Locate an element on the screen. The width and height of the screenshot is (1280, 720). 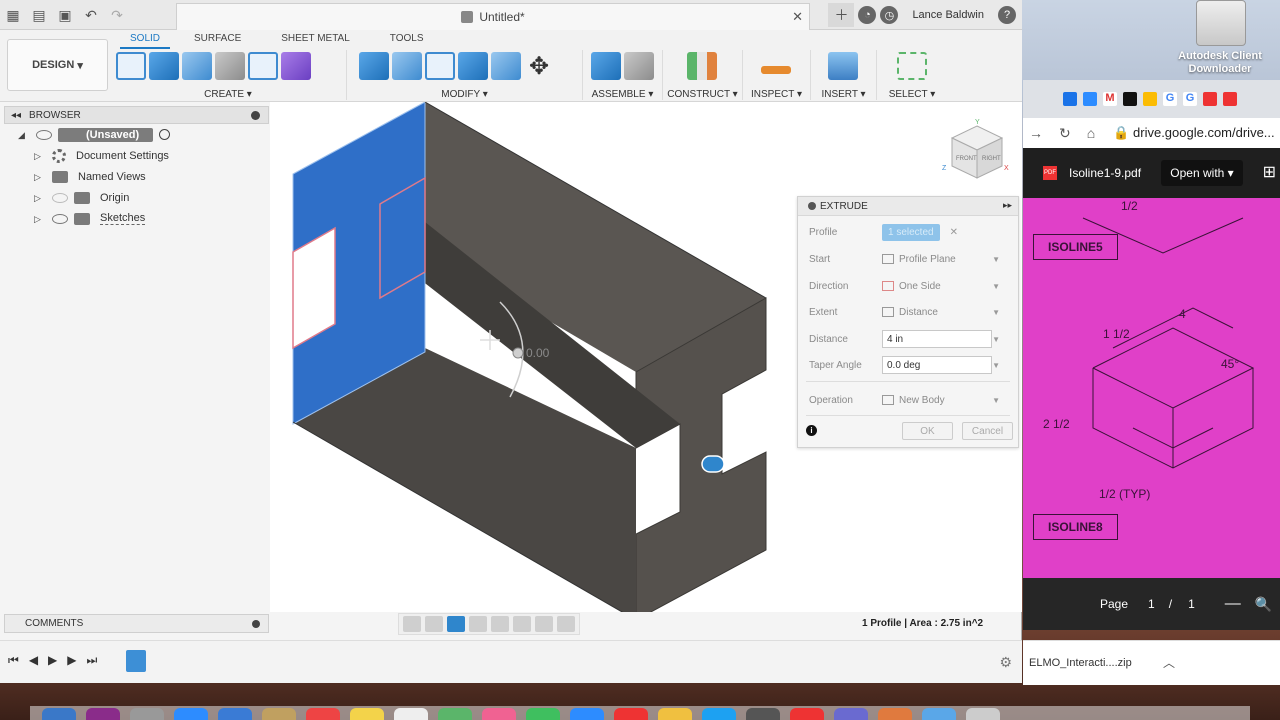
insert-menu: INSERT ▾ is located at coordinates (843, 94).